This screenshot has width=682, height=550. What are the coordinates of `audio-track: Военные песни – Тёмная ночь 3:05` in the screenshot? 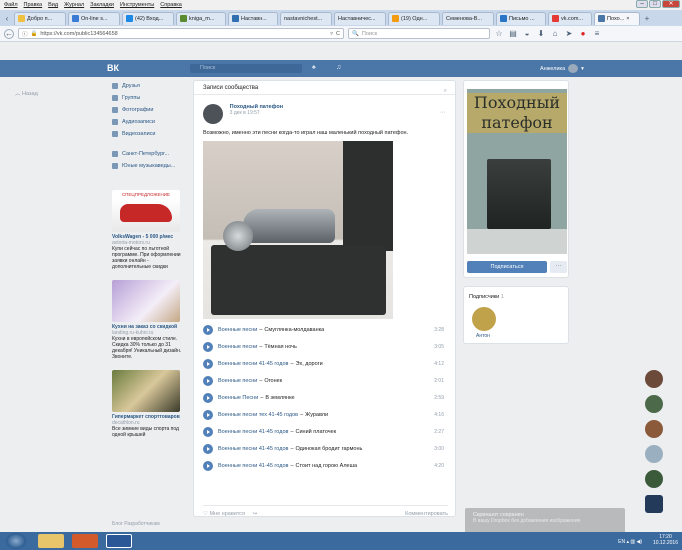 It's located at (324, 346).